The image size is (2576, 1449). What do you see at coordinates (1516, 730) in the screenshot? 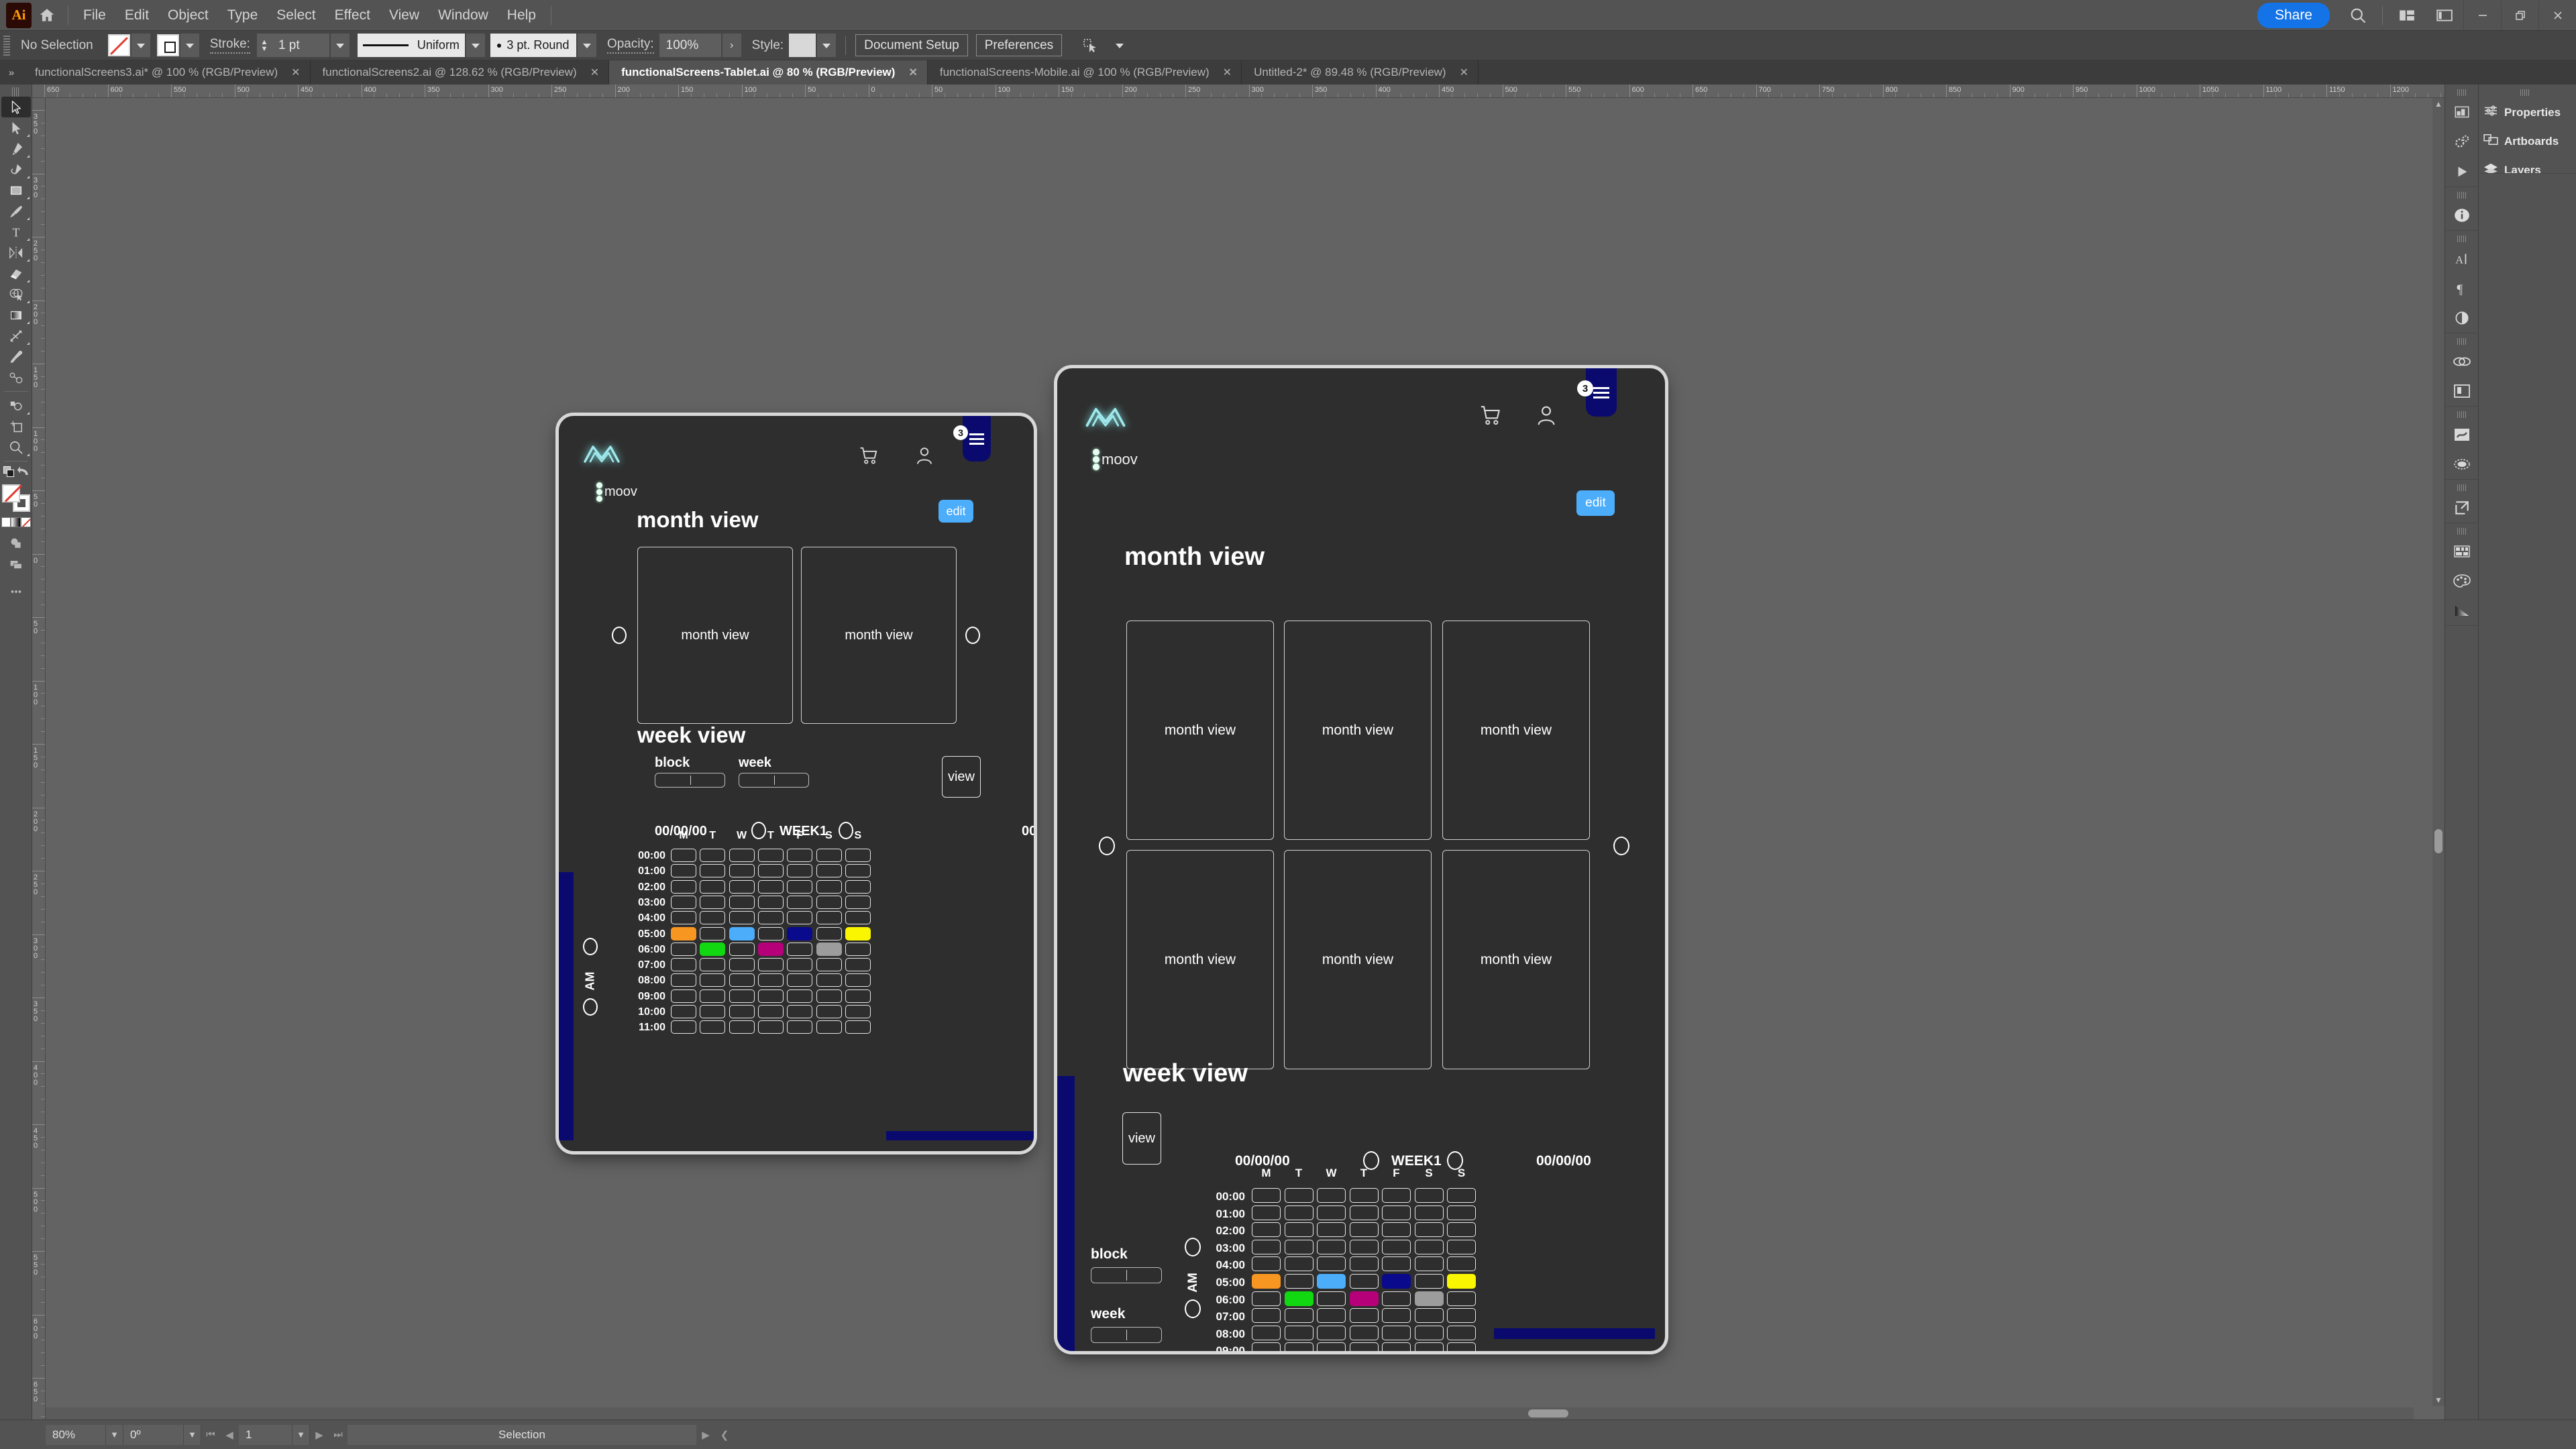
I see `month-card-2: month view` at bounding box center [1516, 730].